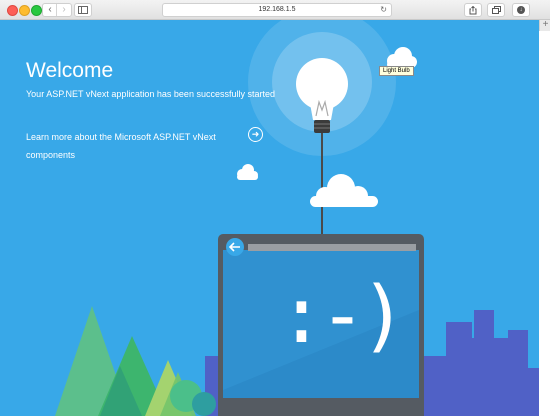 The width and height of the screenshot is (550, 416). What do you see at coordinates (64, 10) in the screenshot?
I see `chevron-right-icon: ›` at bounding box center [64, 10].